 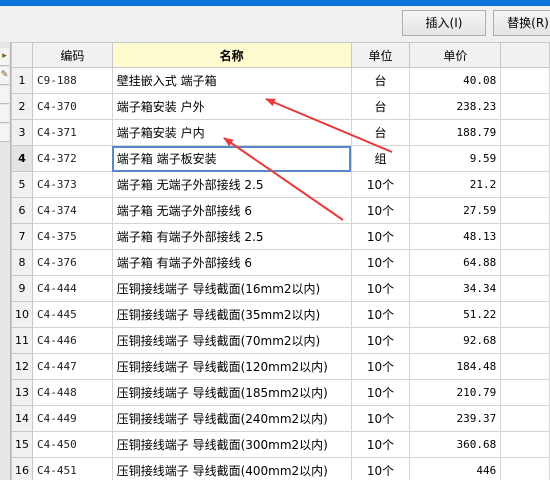 I want to click on table-row: 15 C4-450 压铜接线端子 导线截面(300mm2以内) 10个 360.68, so click(x=280, y=444).